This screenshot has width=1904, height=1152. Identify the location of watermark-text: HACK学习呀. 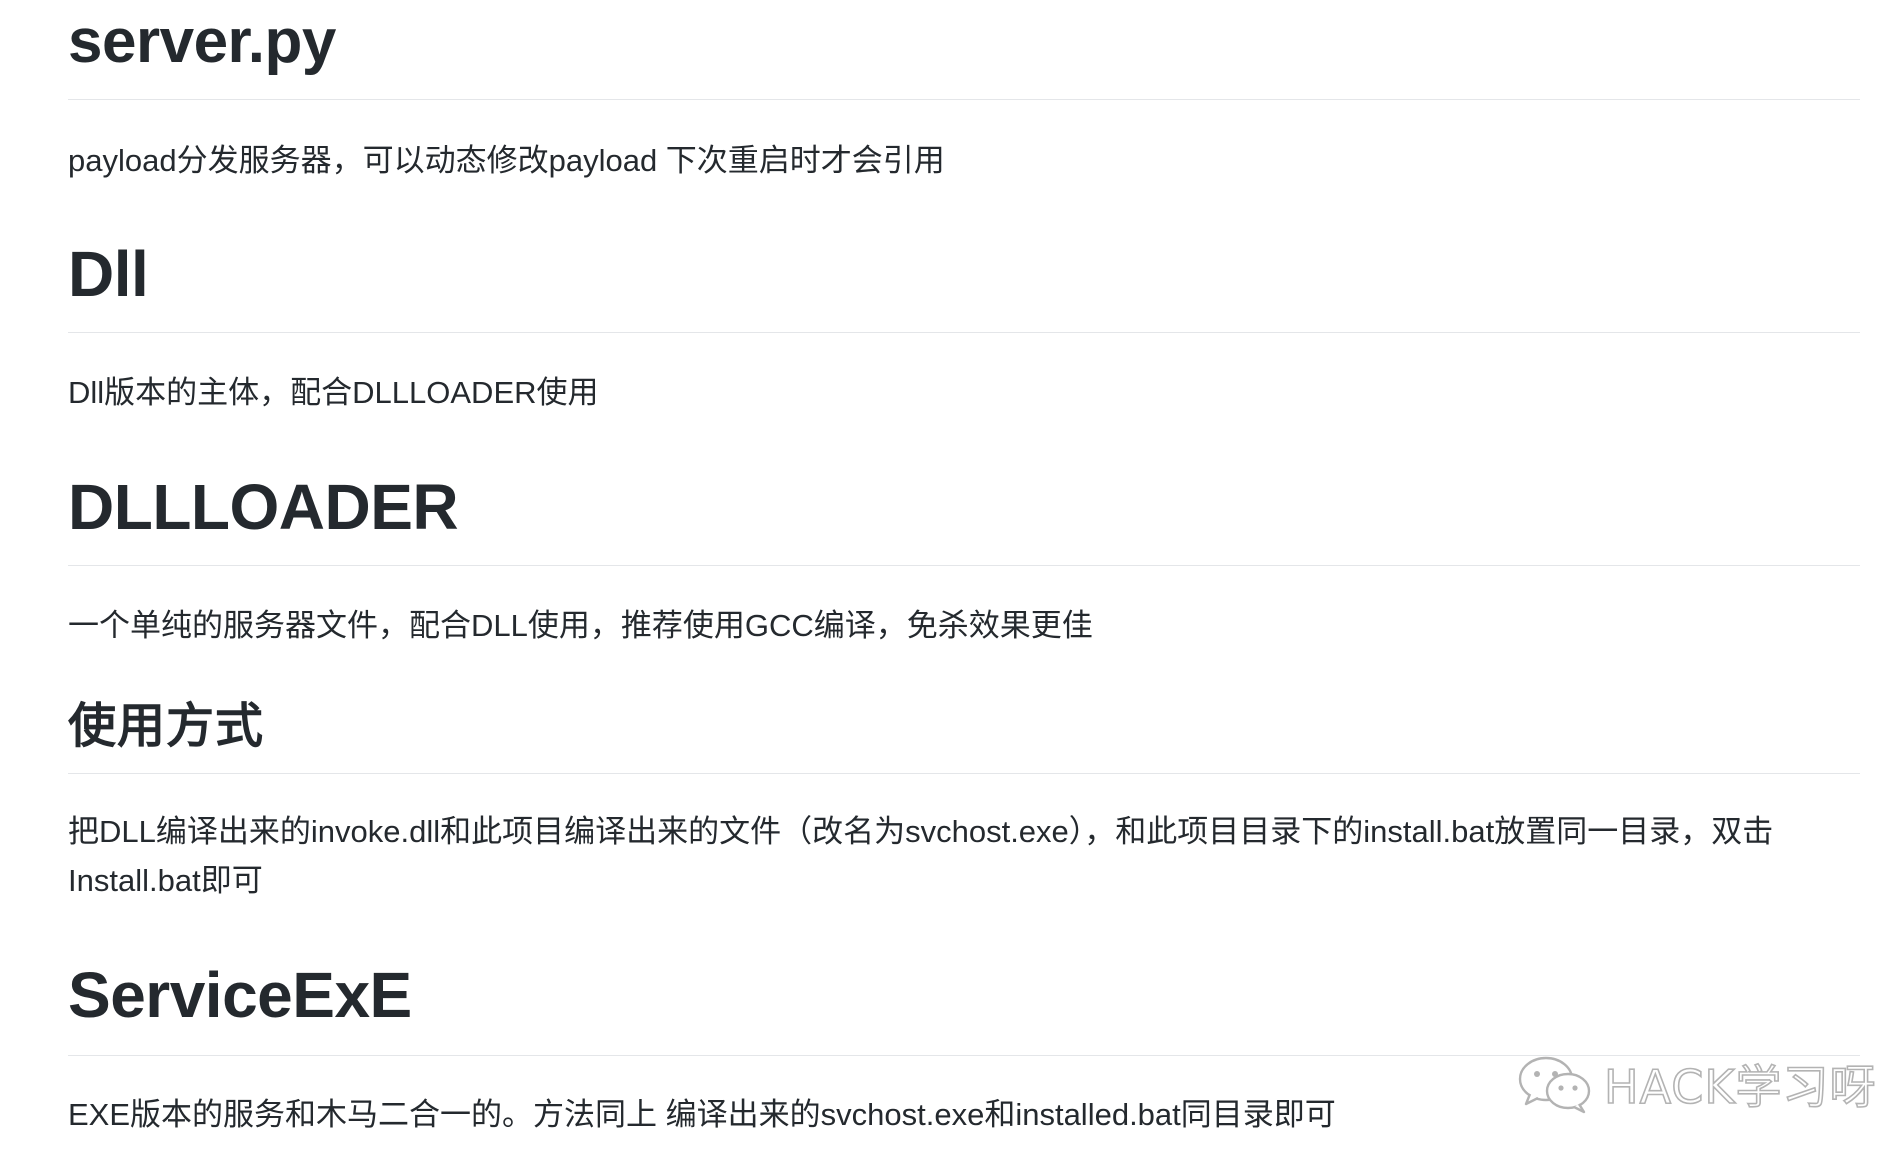
(1740, 1087).